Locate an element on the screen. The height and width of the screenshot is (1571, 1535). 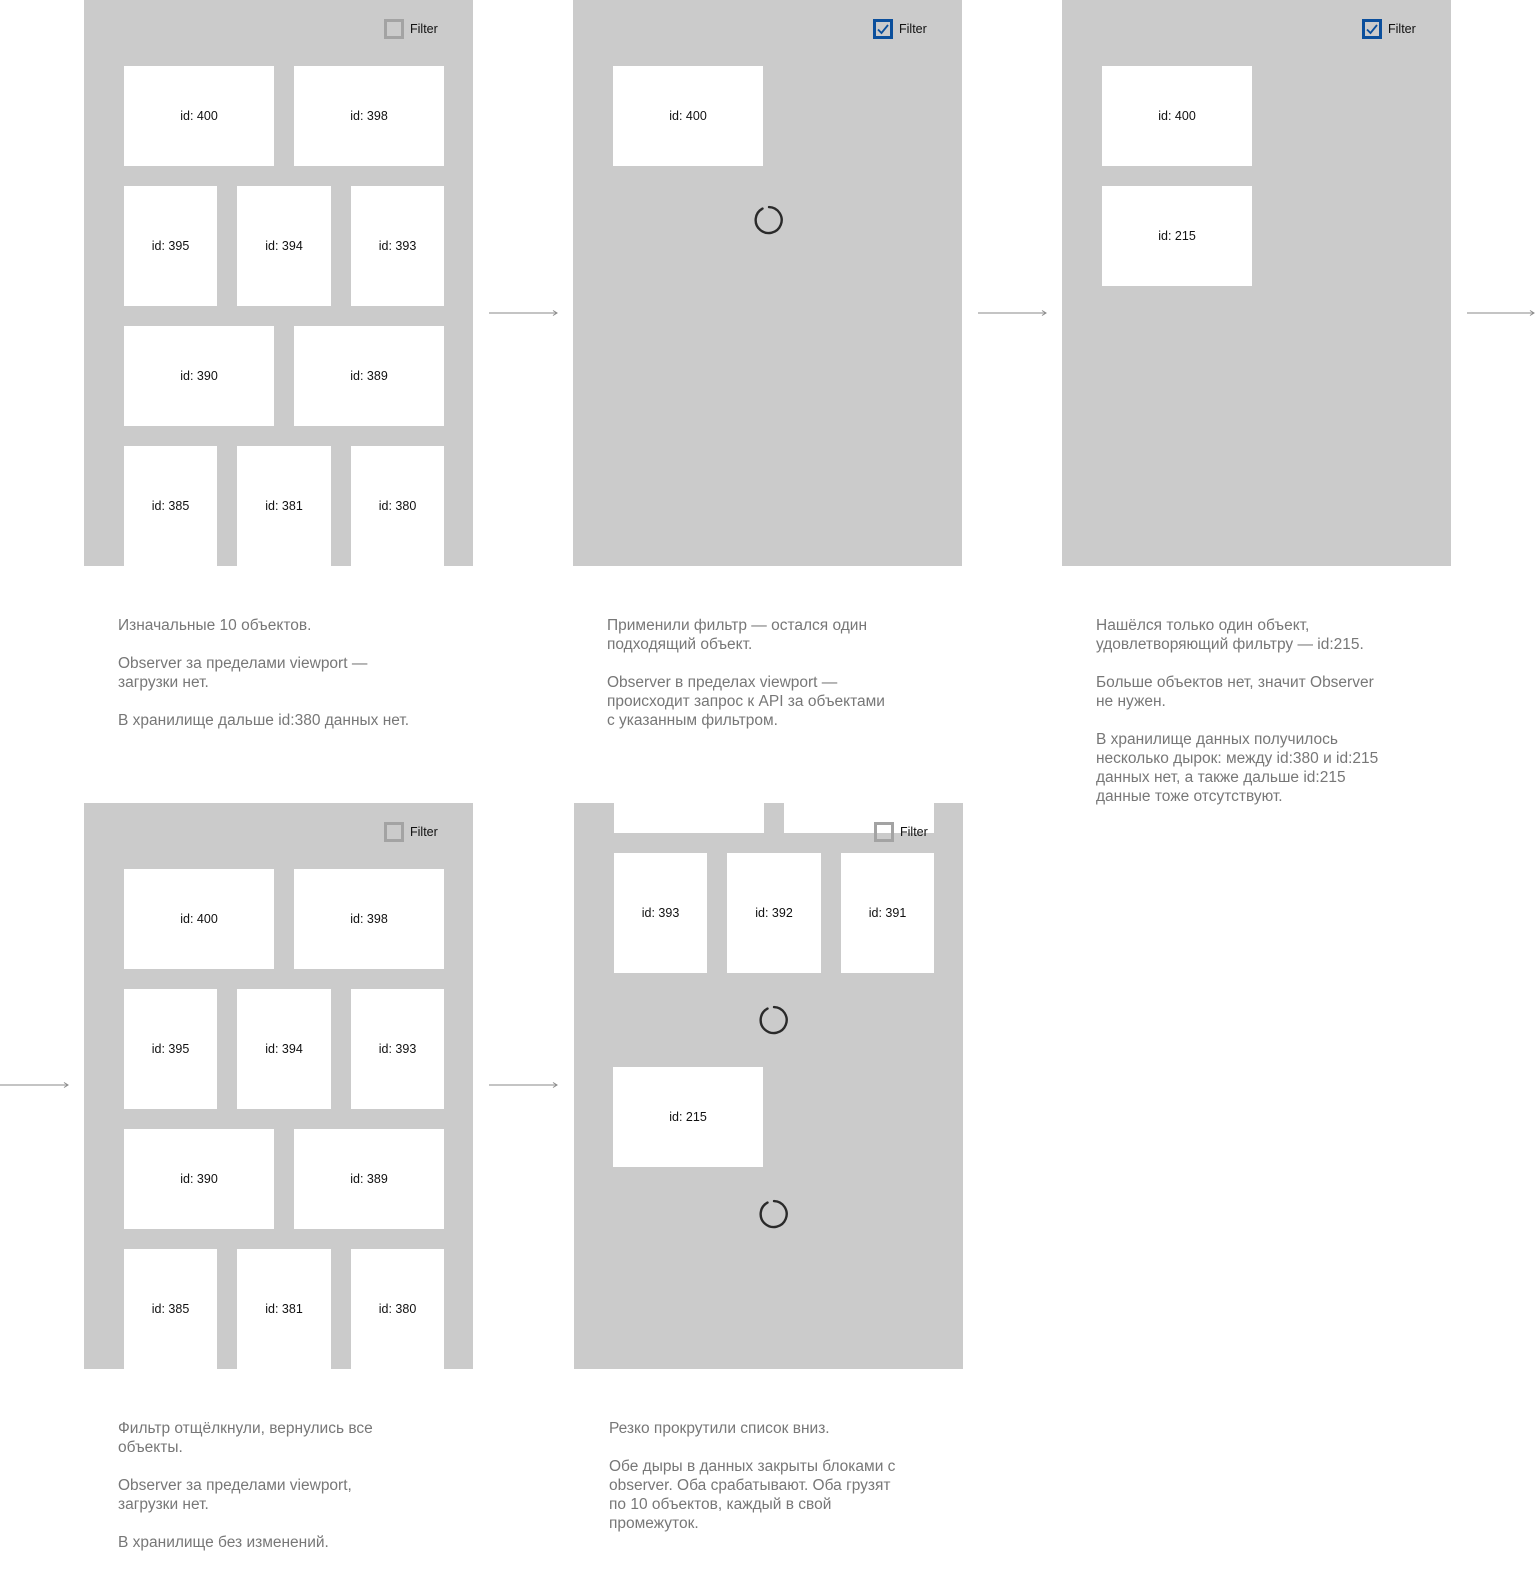
description-paragraph: В хранилище без изменений. is located at coordinates (223, 1542).